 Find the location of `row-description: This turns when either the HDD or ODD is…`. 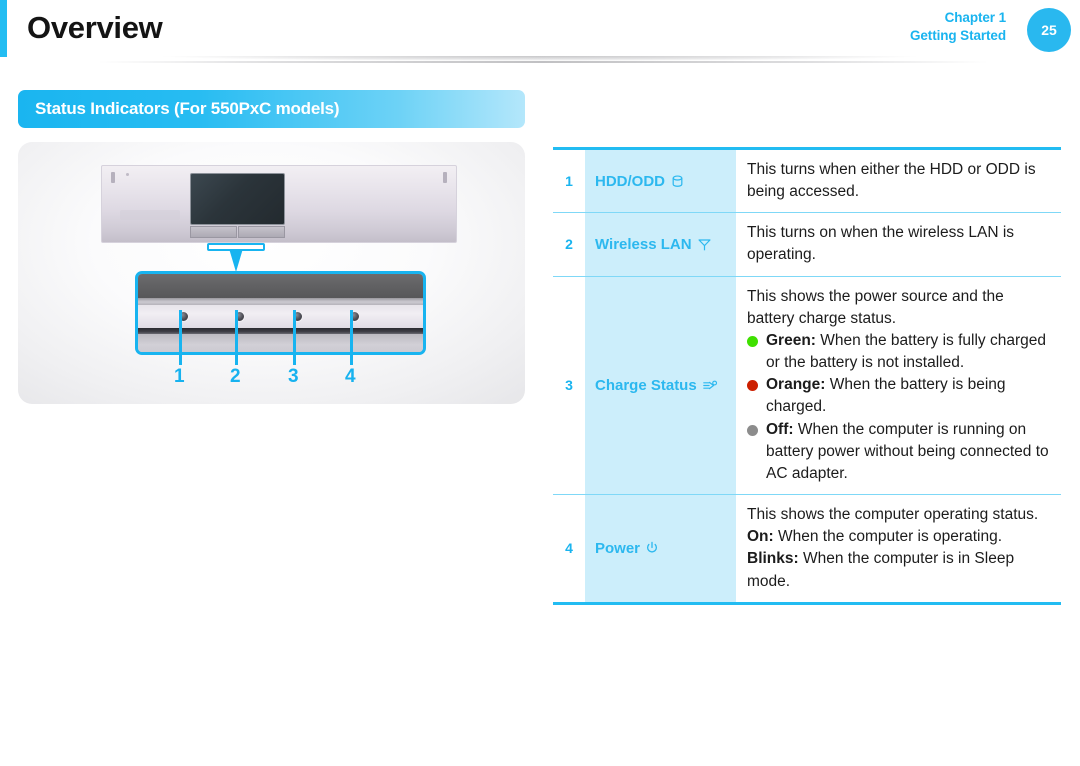

row-description: This turns when either the HDD or ODD is… is located at coordinates (898, 181).